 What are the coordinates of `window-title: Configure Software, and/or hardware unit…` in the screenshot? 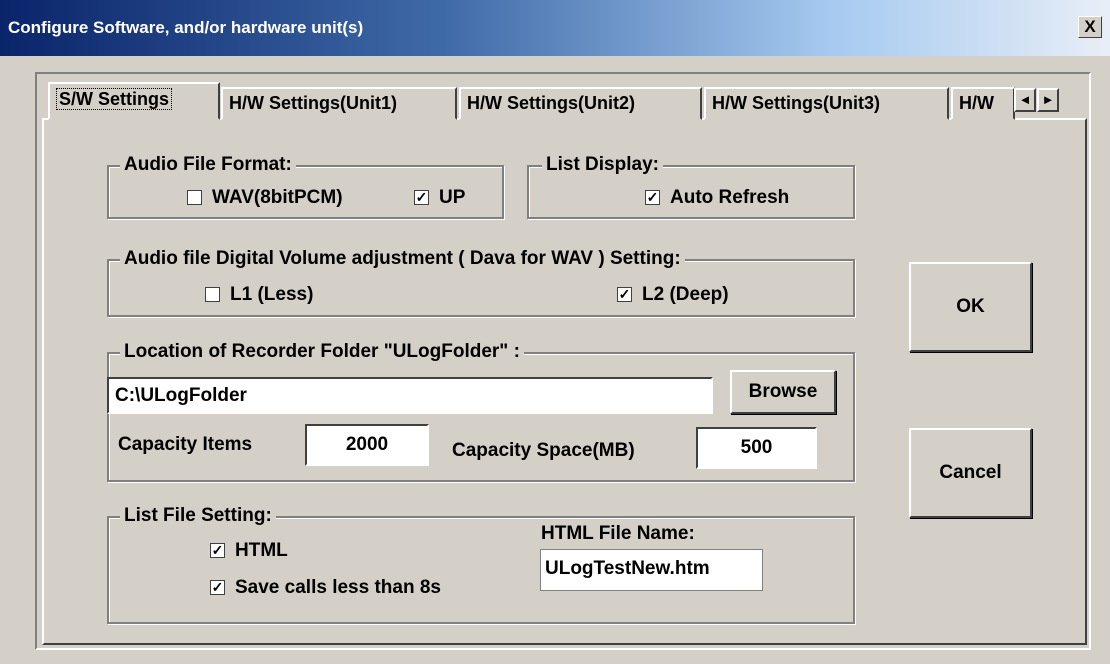 It's located at (186, 27).